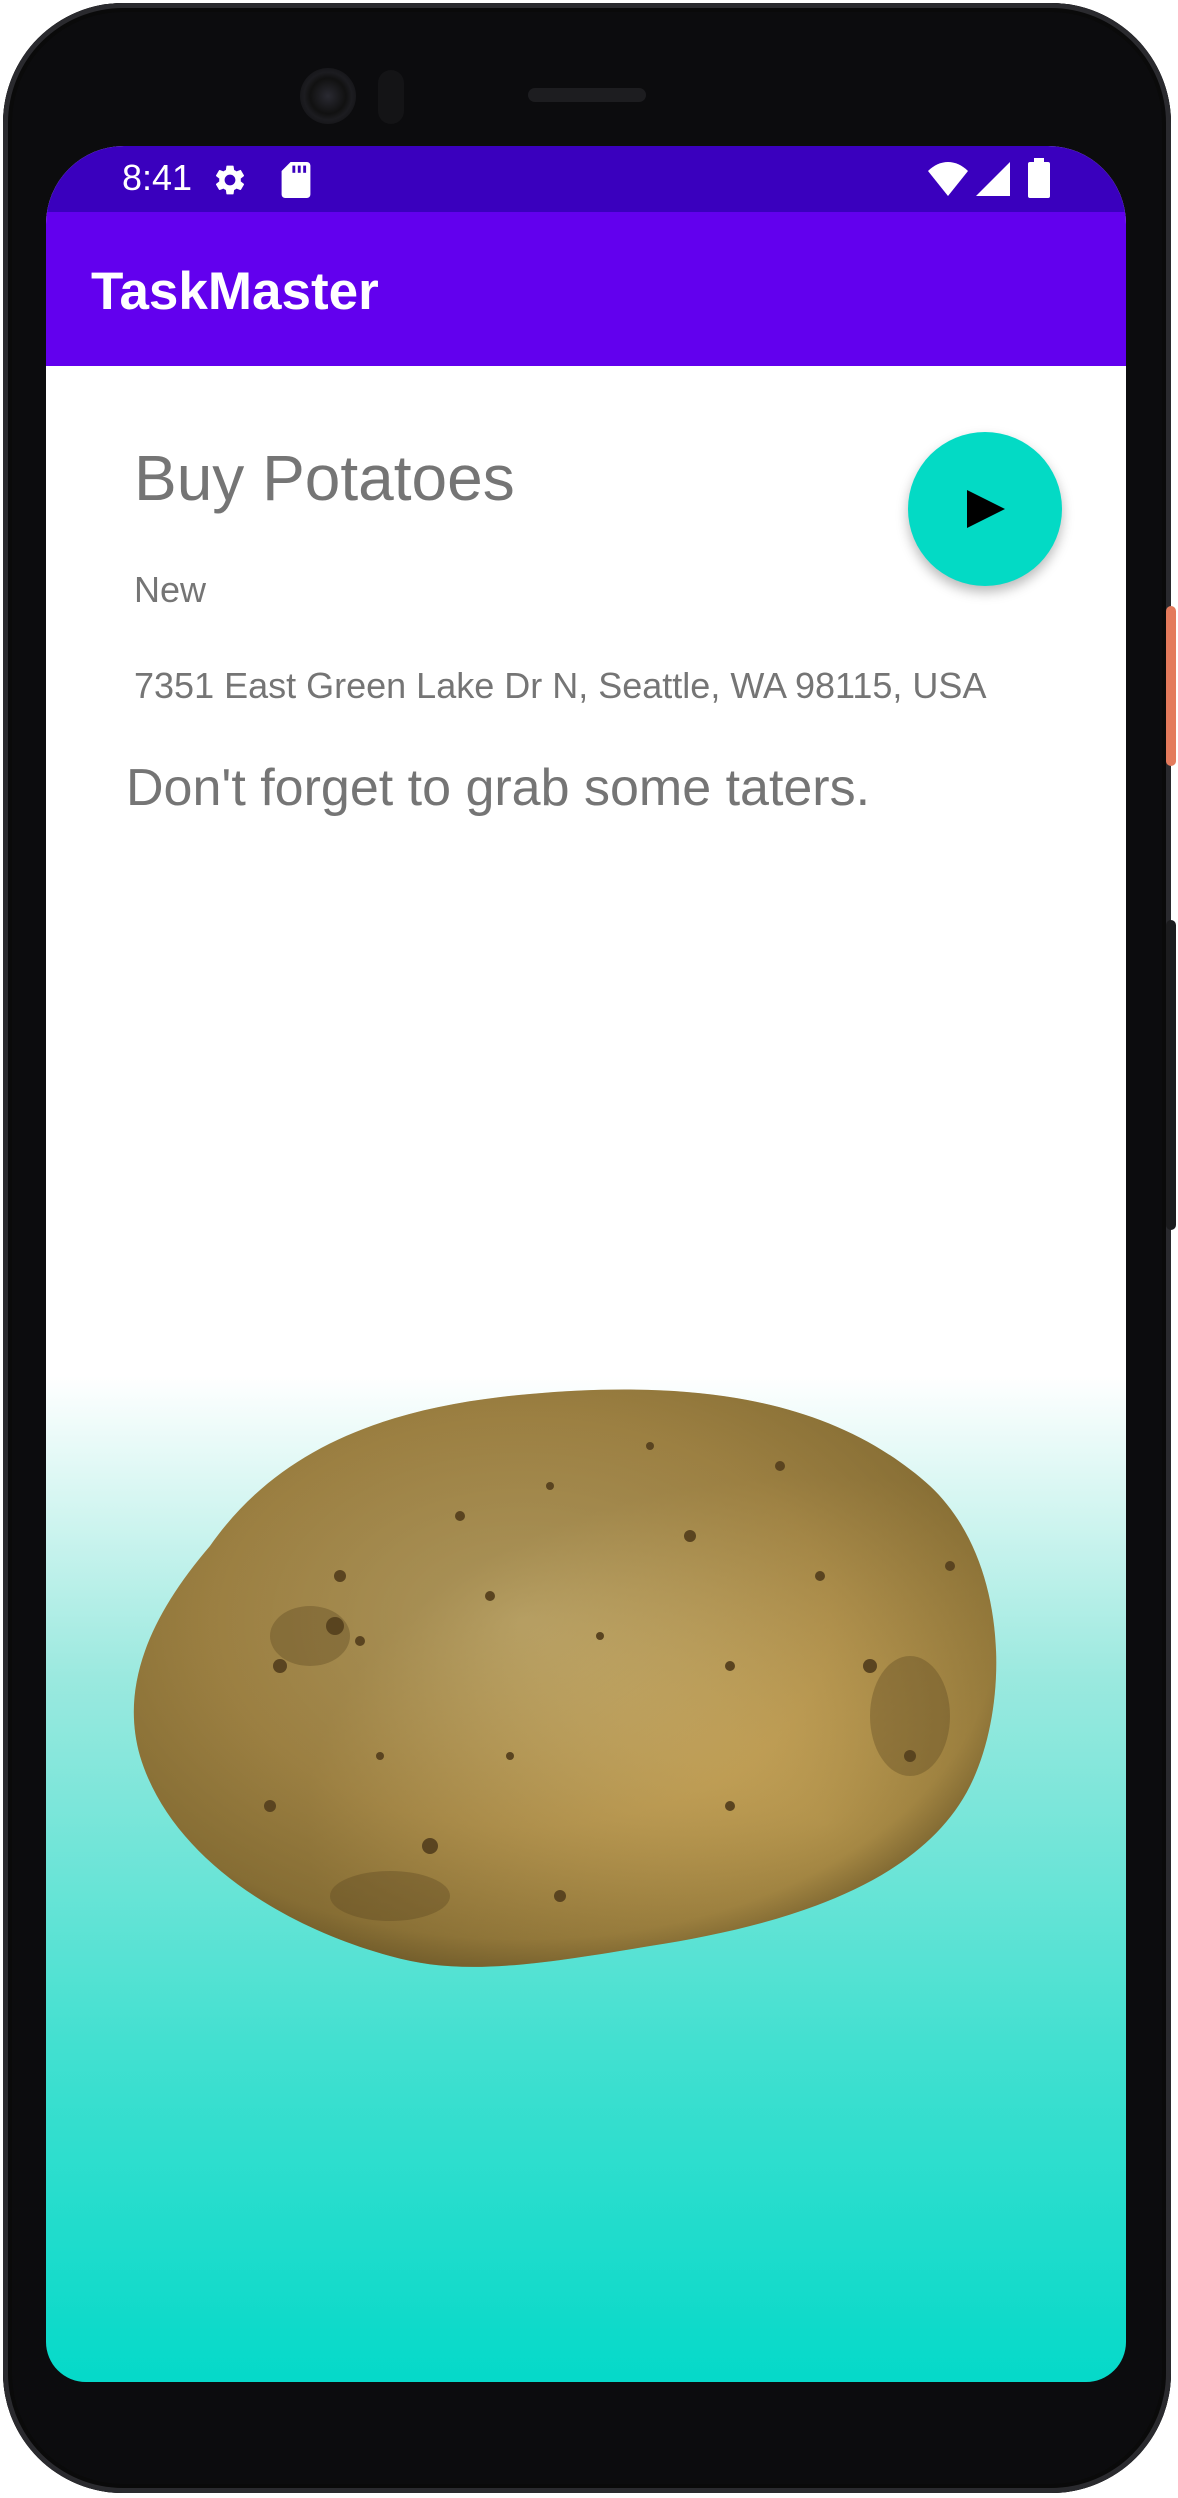  Describe the element at coordinates (157, 177) in the screenshot. I see `status-time: 8:41` at that location.